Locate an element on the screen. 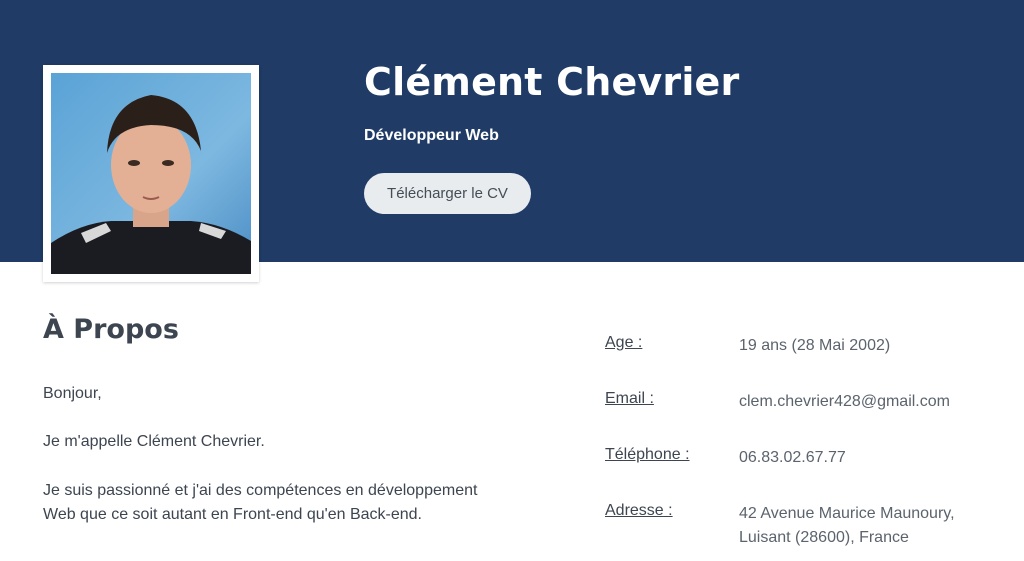  profile-role: Développeur Web is located at coordinates (431, 135).